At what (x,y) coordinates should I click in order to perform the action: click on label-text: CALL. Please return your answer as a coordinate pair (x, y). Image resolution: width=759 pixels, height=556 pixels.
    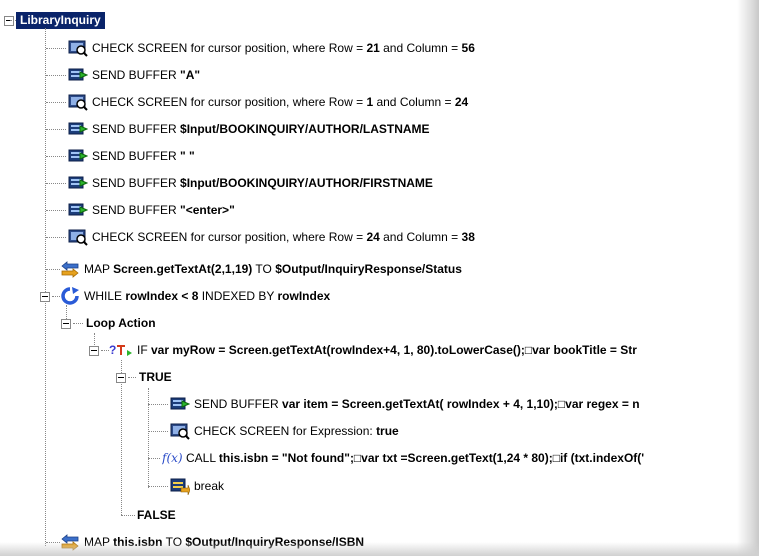
    Looking at the image, I should click on (202, 458).